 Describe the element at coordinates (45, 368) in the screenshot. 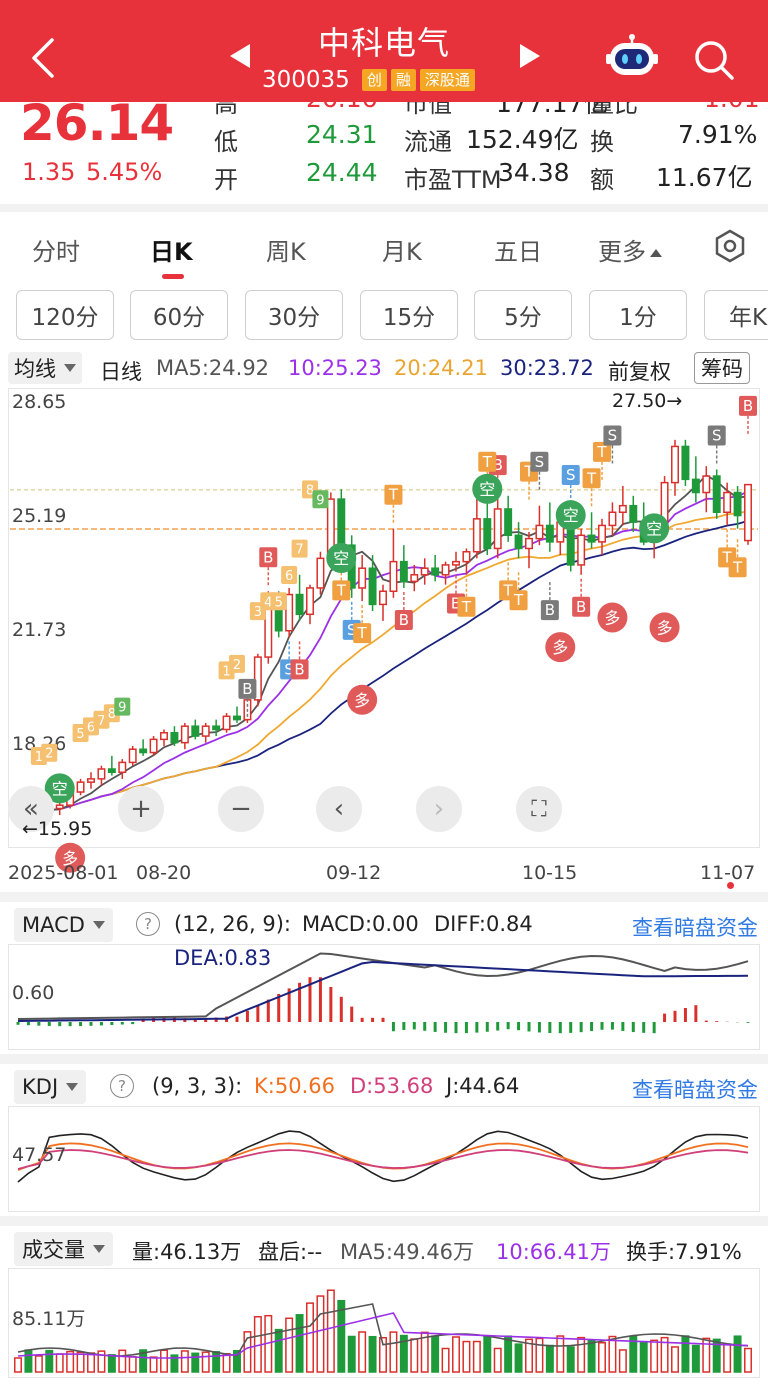

I see `indicator-select: 均线` at that location.